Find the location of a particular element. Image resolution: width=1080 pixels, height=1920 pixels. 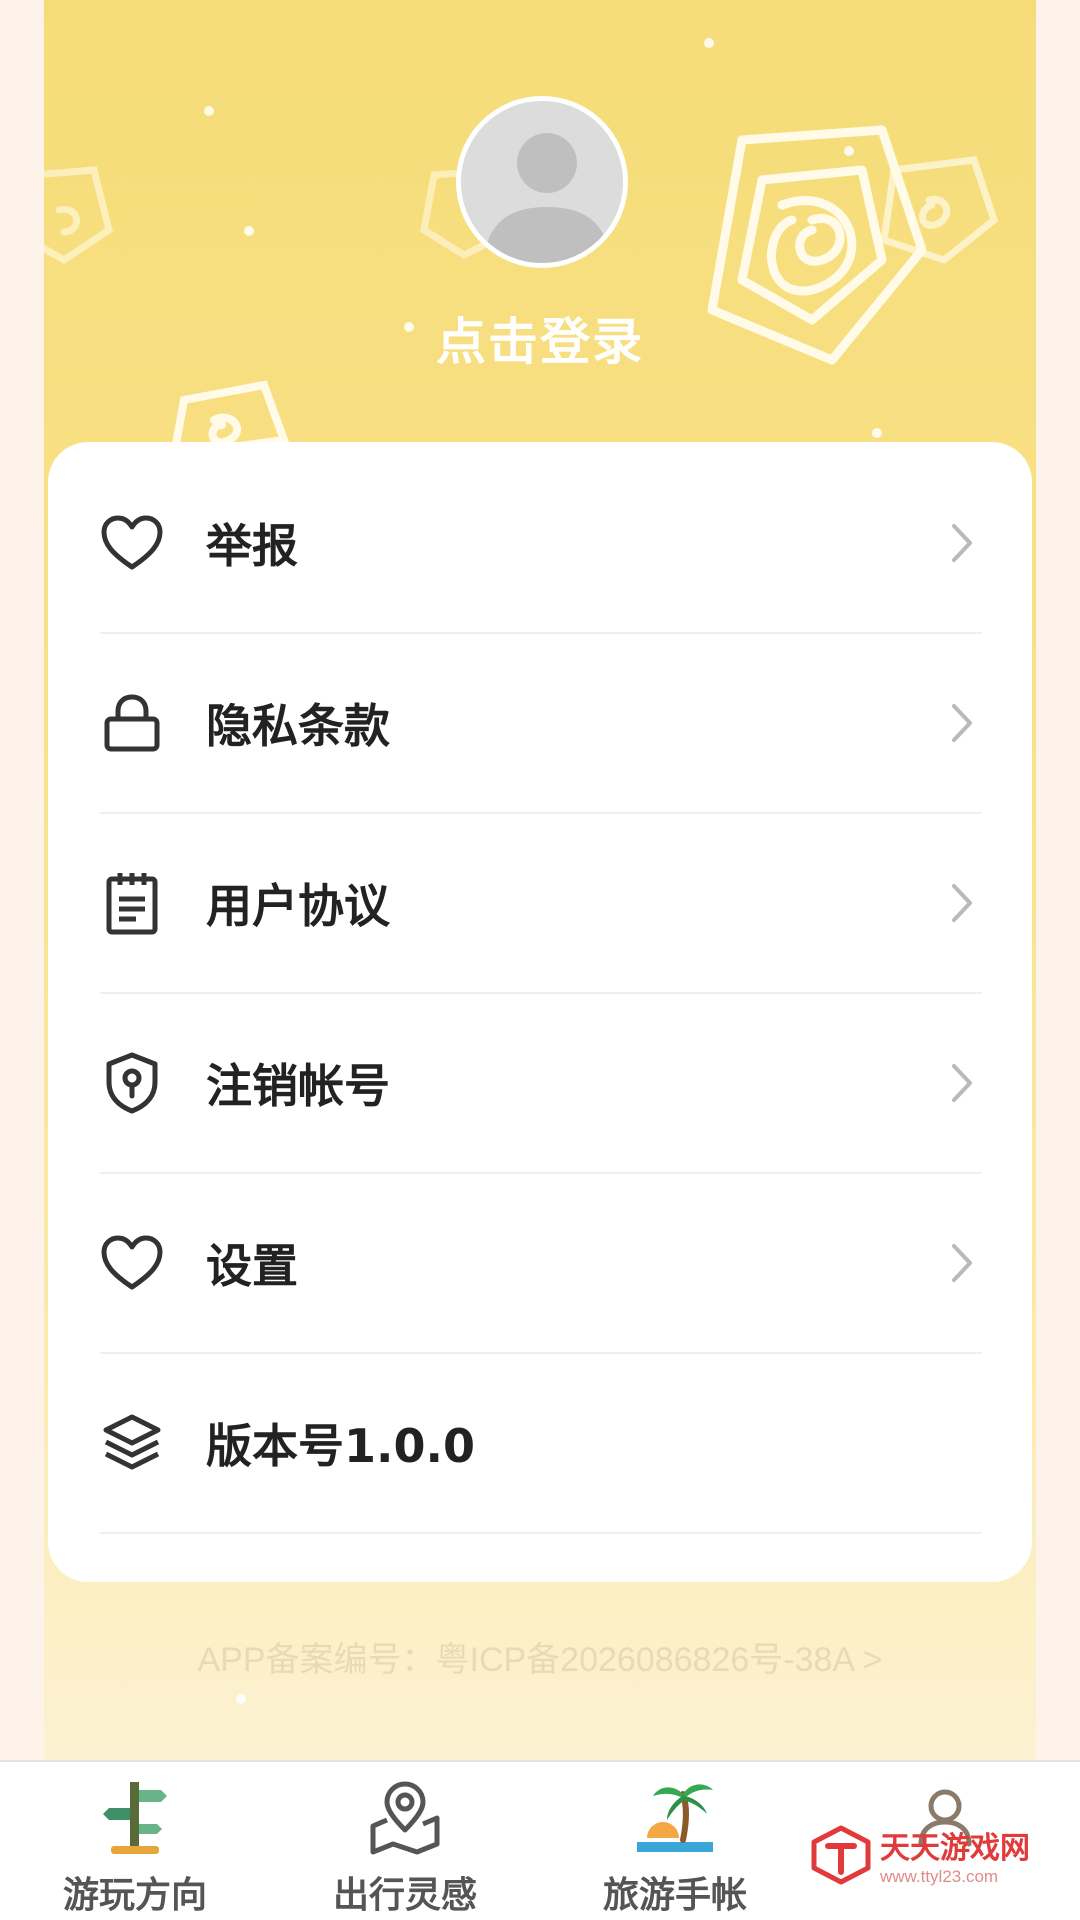

notepad-icon is located at coordinates (132, 903).